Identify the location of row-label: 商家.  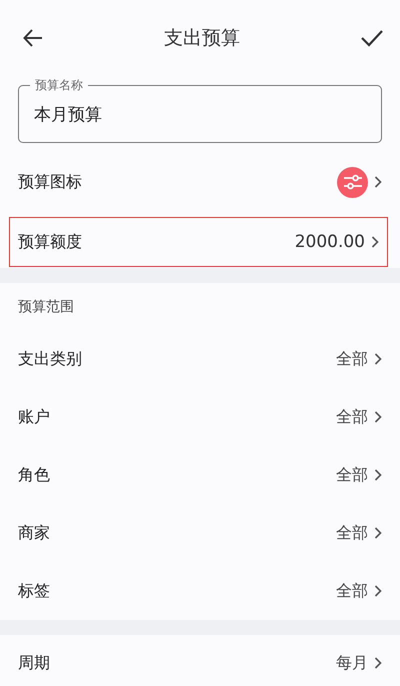
(34, 533).